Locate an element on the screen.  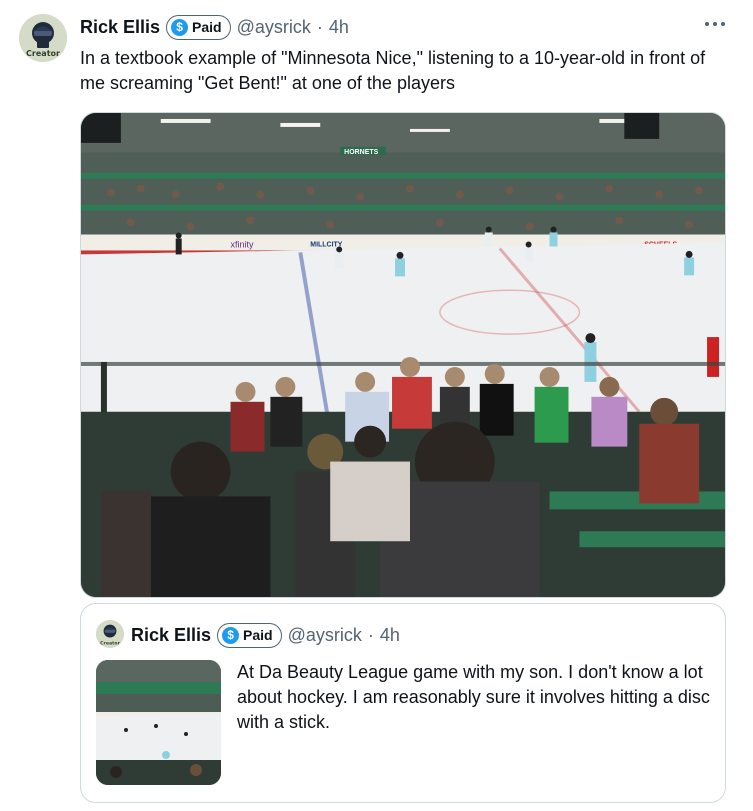
quoted-photo is located at coordinates (158, 722).